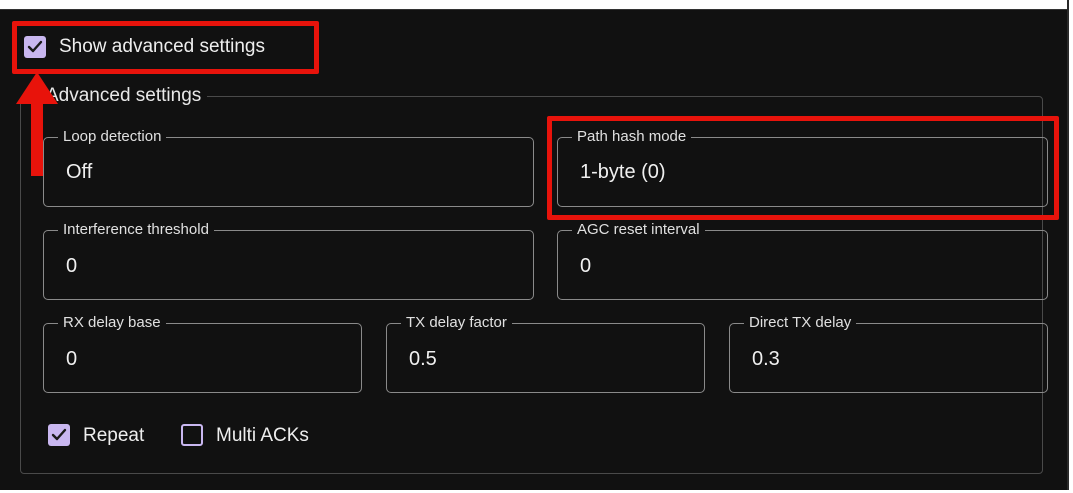 The image size is (1073, 493). I want to click on checkmark-icon, so click(59, 434).